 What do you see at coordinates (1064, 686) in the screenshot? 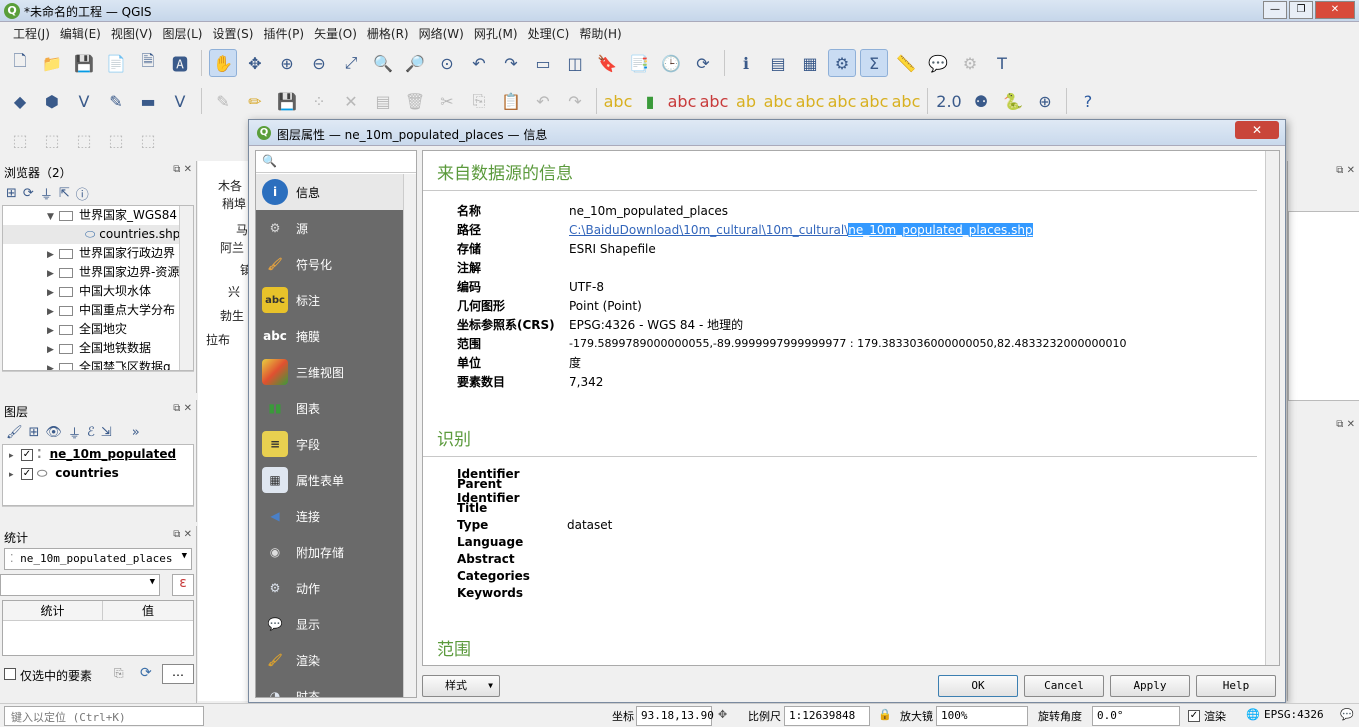
I see `cancel-button: Cancel` at bounding box center [1064, 686].